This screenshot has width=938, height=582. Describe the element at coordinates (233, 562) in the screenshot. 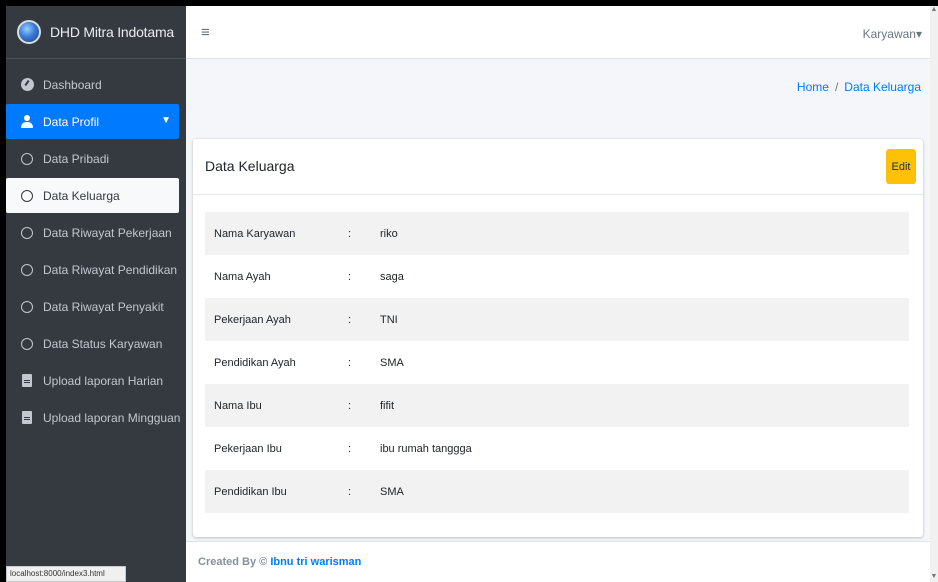

I see `footer-prefix: Created By ©` at that location.